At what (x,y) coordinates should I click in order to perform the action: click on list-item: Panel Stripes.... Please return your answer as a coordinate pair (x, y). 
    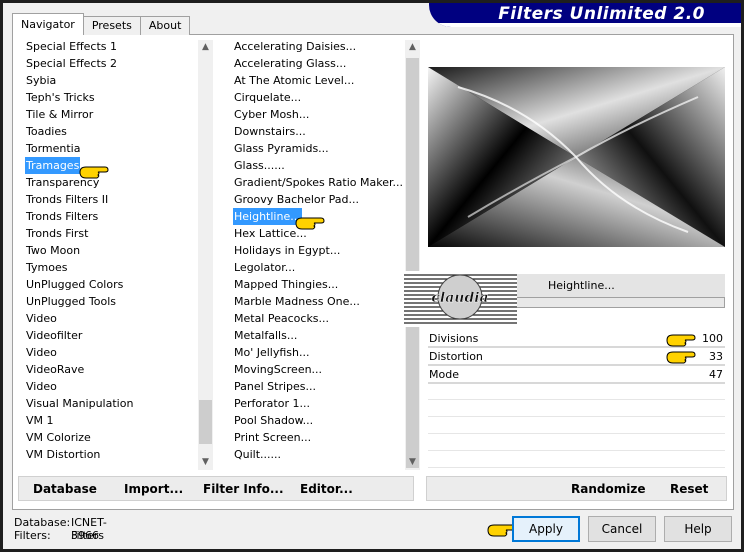
    Looking at the image, I should click on (315, 386).